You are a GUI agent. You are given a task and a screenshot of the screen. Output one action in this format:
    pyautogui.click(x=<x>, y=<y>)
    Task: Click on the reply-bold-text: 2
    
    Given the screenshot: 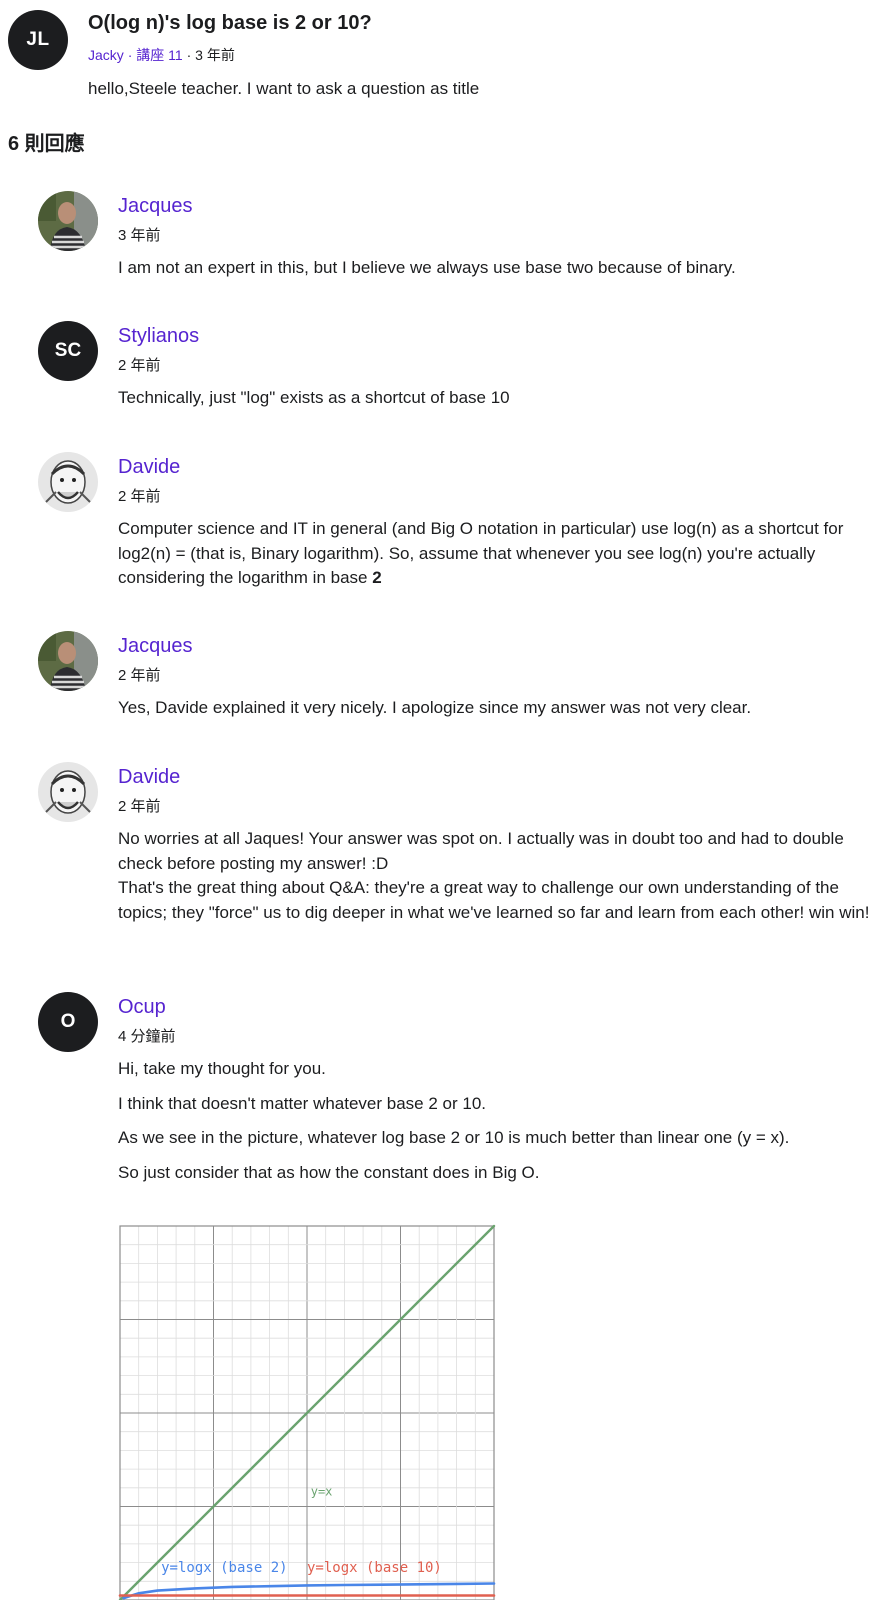 What is the action you would take?
    pyautogui.click(x=377, y=577)
    